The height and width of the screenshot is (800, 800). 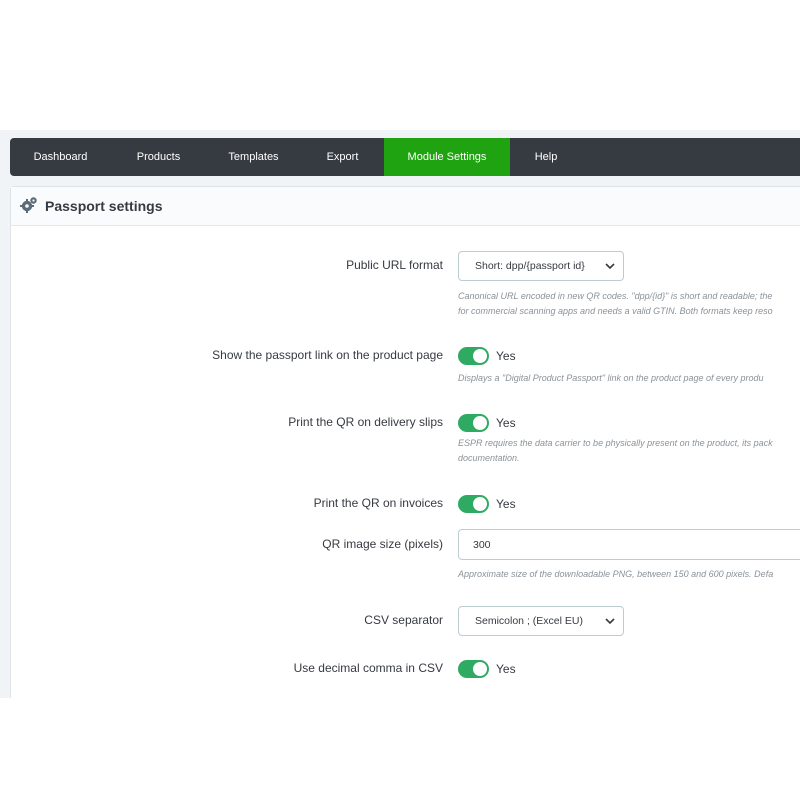 What do you see at coordinates (482, 545) in the screenshot?
I see `qr-size-value: 300` at bounding box center [482, 545].